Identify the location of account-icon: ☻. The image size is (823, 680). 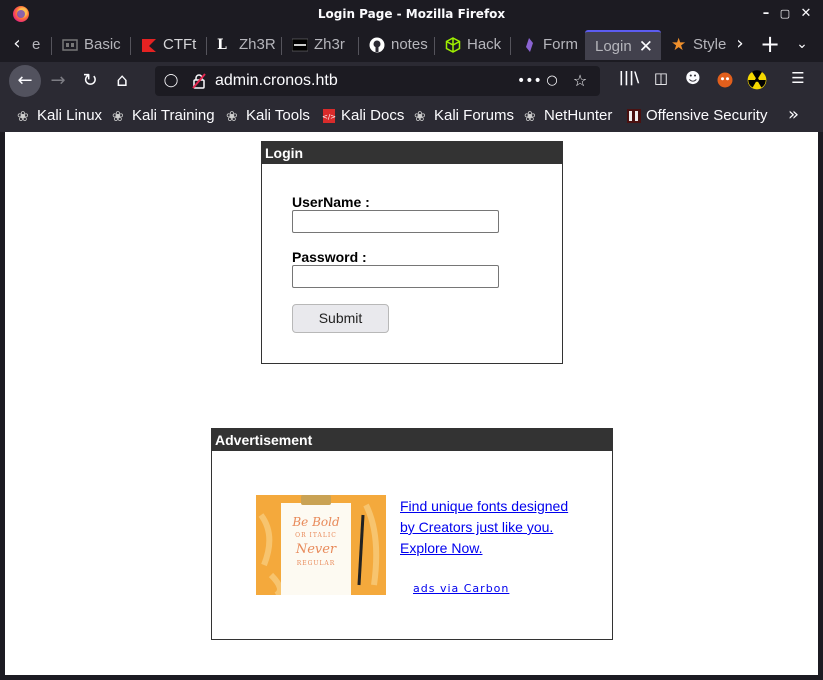
(693, 78).